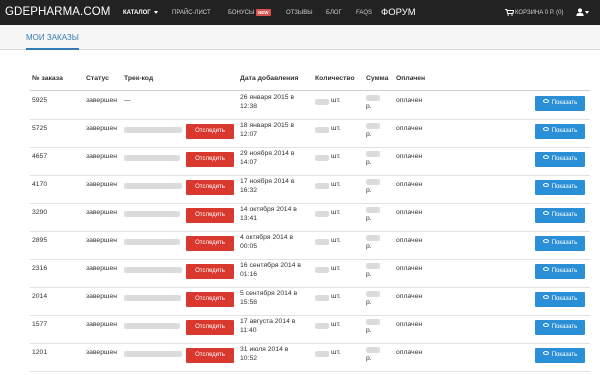 The width and height of the screenshot is (600, 375). I want to click on order-number: 4170, so click(40, 184).